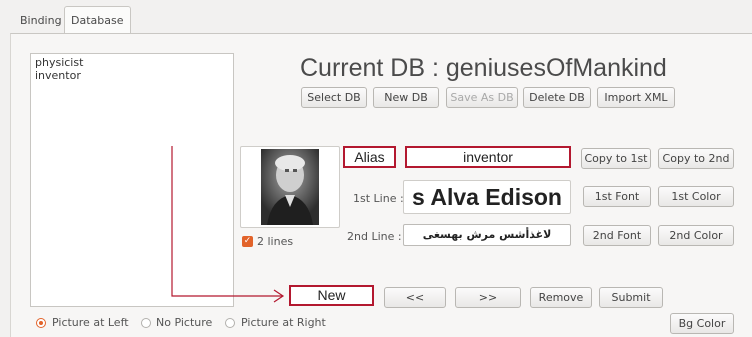 The image size is (752, 337). What do you see at coordinates (488, 297) in the screenshot?
I see `next-button: >>` at bounding box center [488, 297].